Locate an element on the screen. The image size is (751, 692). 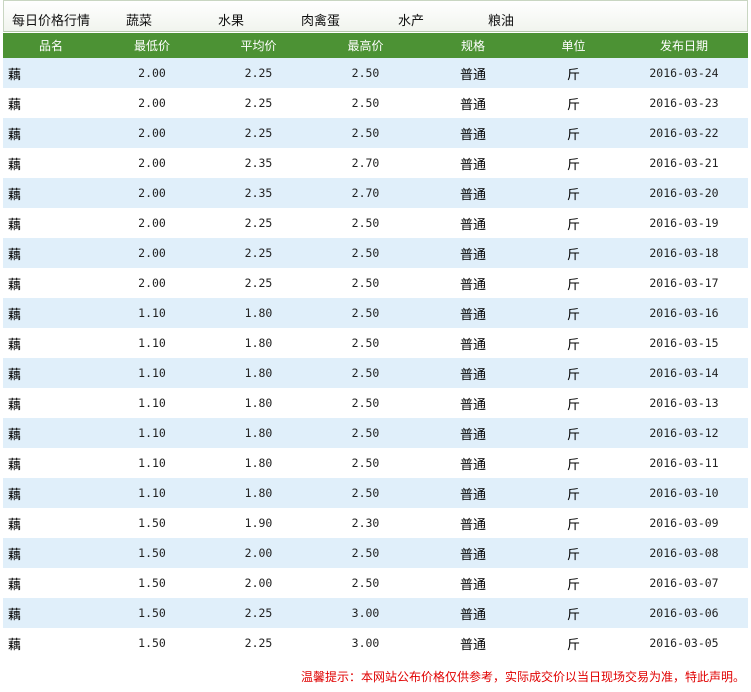
table-header-row: 品名 最低价 平均价 最高价 规格 单位 发布日期 is located at coordinates (375, 45).